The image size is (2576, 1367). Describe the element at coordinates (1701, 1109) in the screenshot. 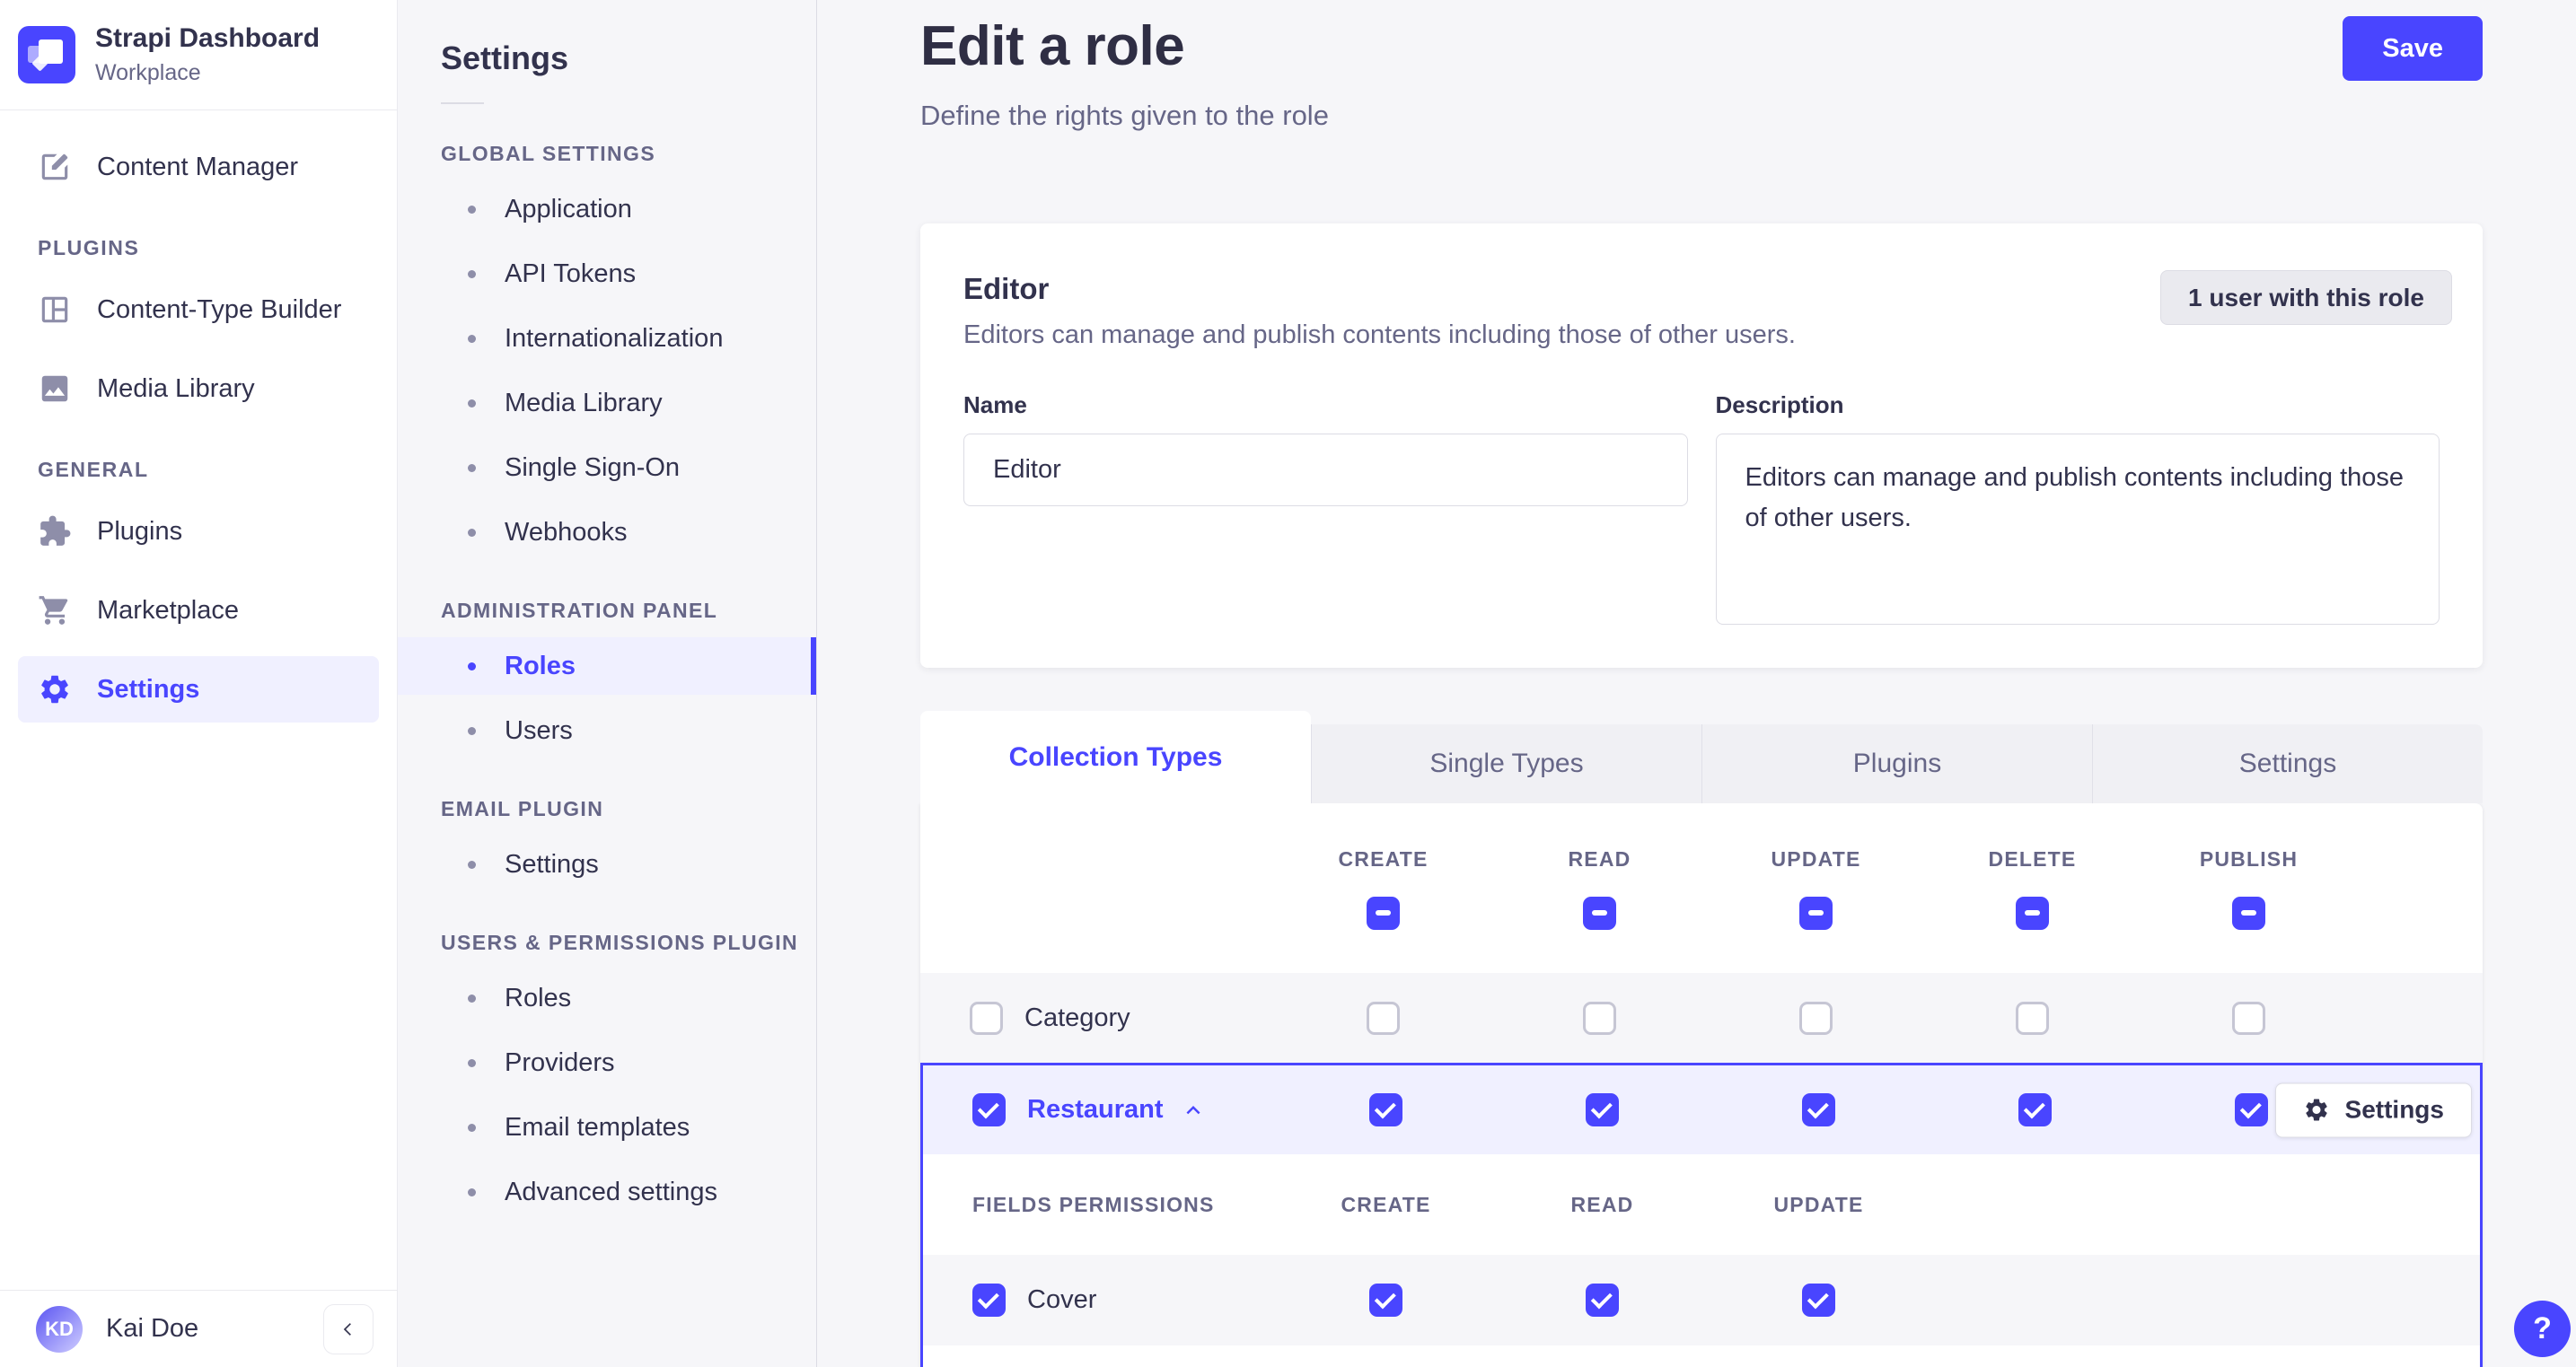

I see `table-row-restaurant: Restaurant Settings` at that location.